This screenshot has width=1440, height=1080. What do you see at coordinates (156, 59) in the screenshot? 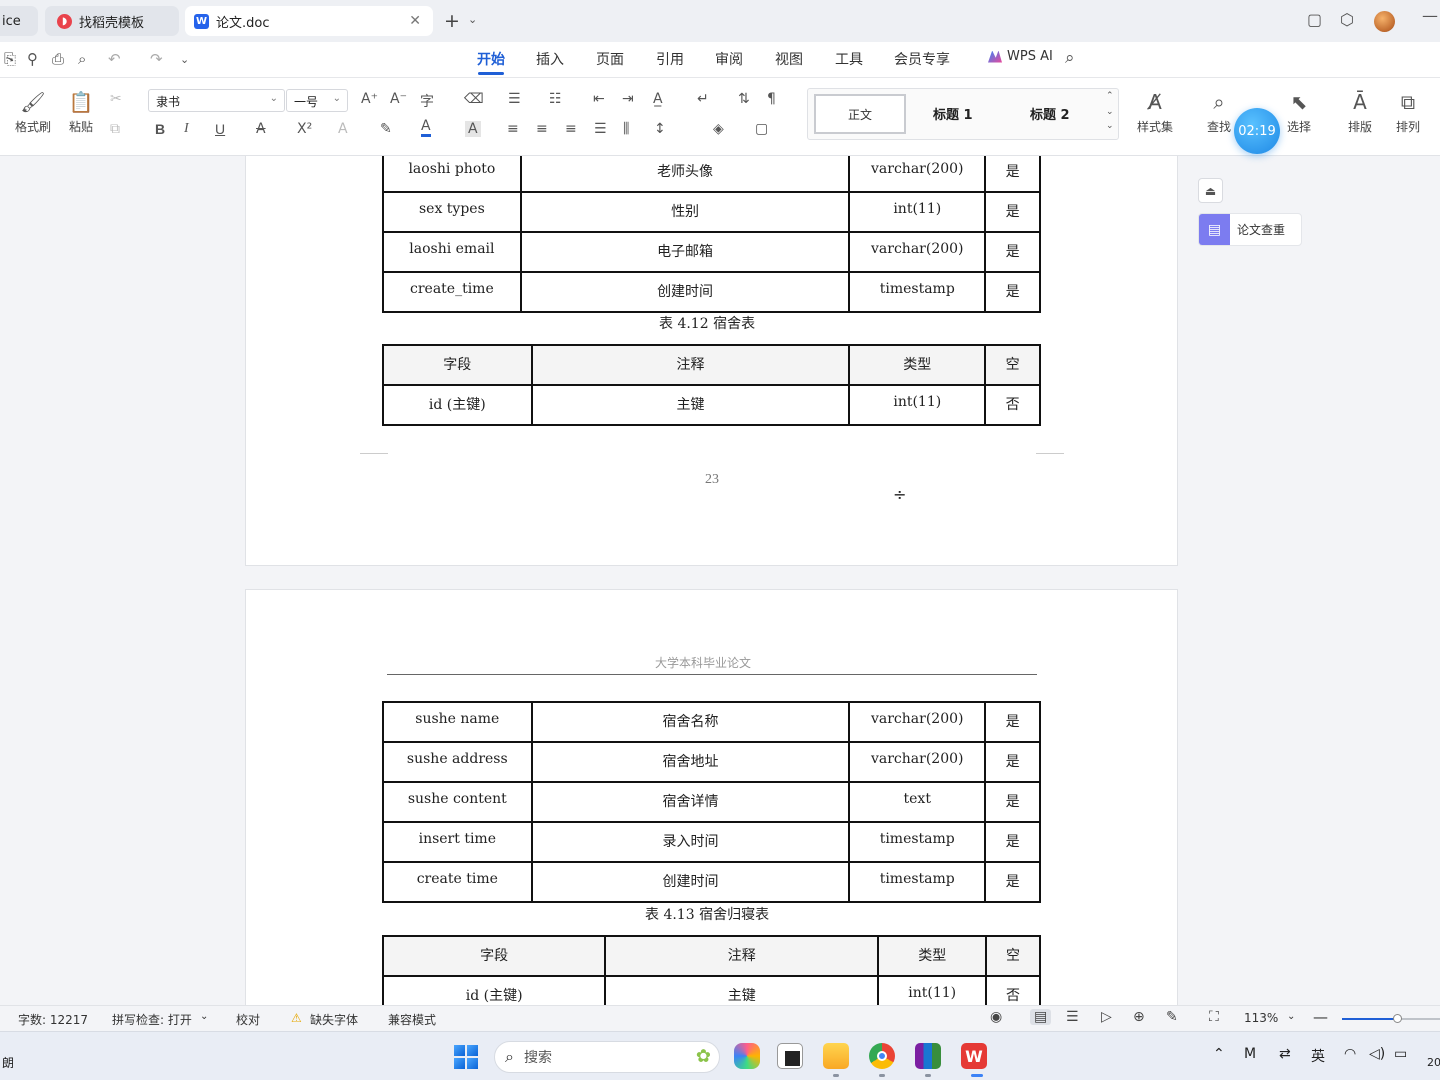
I see `redo-icon: ↷` at bounding box center [156, 59].